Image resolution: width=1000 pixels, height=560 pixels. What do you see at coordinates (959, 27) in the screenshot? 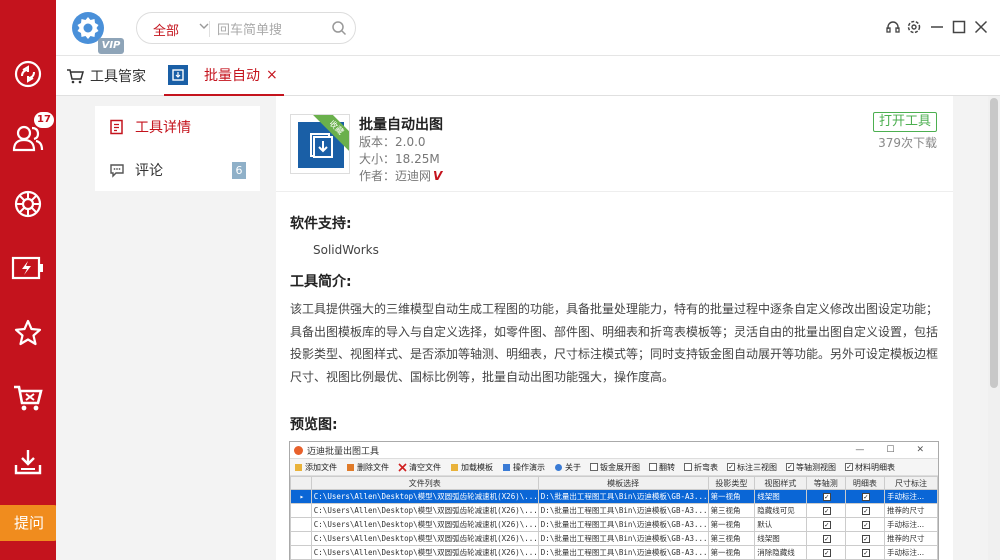
I see `maximize-icon` at bounding box center [959, 27].